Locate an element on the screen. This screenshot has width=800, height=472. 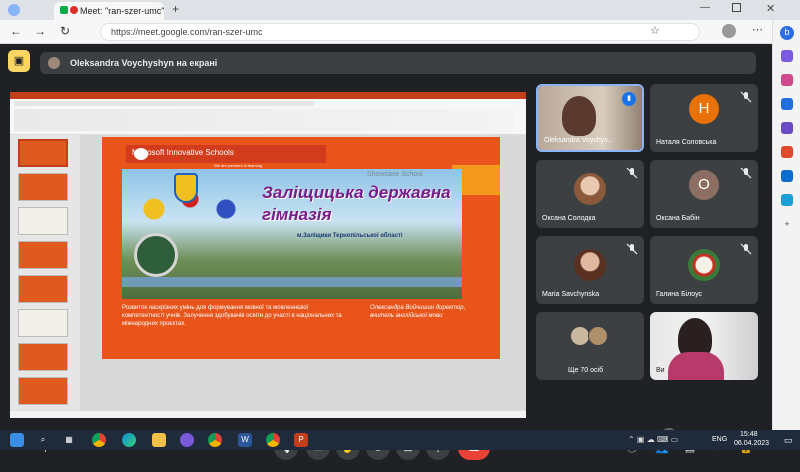
outlook-icon is located at coordinates (787, 176).